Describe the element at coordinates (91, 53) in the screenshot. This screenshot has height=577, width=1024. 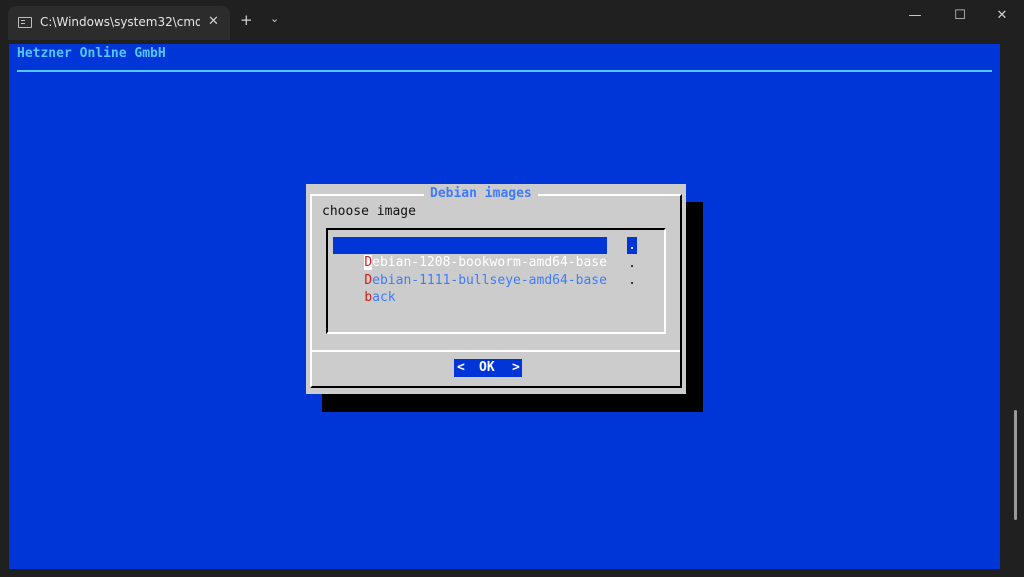
I see `backtitle: Hetzner Online GmbH` at that location.